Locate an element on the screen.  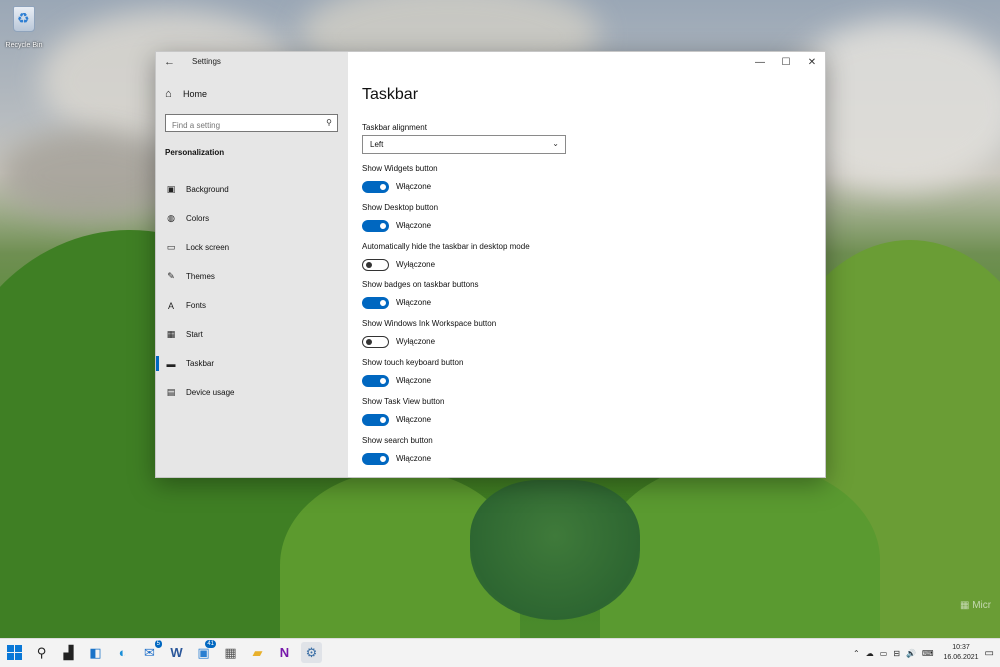
sidebar-item-themes: ✎ Themes is located at coordinates (252, 276).